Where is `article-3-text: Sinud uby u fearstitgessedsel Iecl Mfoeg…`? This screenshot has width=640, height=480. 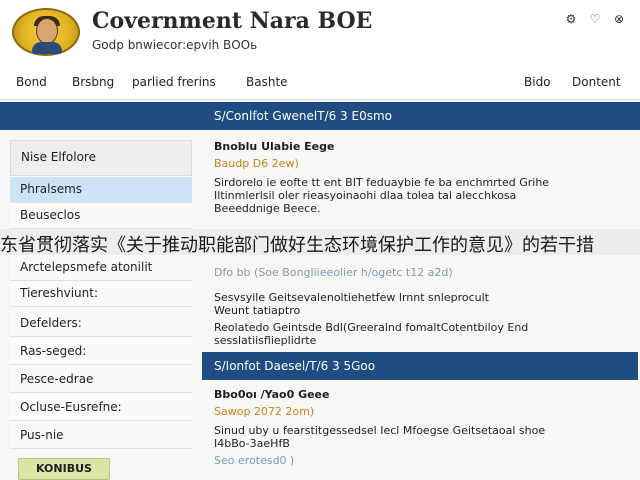 article-3-text: Sinud uby u fearstitgessedsel Iecl Mfoeg… is located at coordinates (424, 445).